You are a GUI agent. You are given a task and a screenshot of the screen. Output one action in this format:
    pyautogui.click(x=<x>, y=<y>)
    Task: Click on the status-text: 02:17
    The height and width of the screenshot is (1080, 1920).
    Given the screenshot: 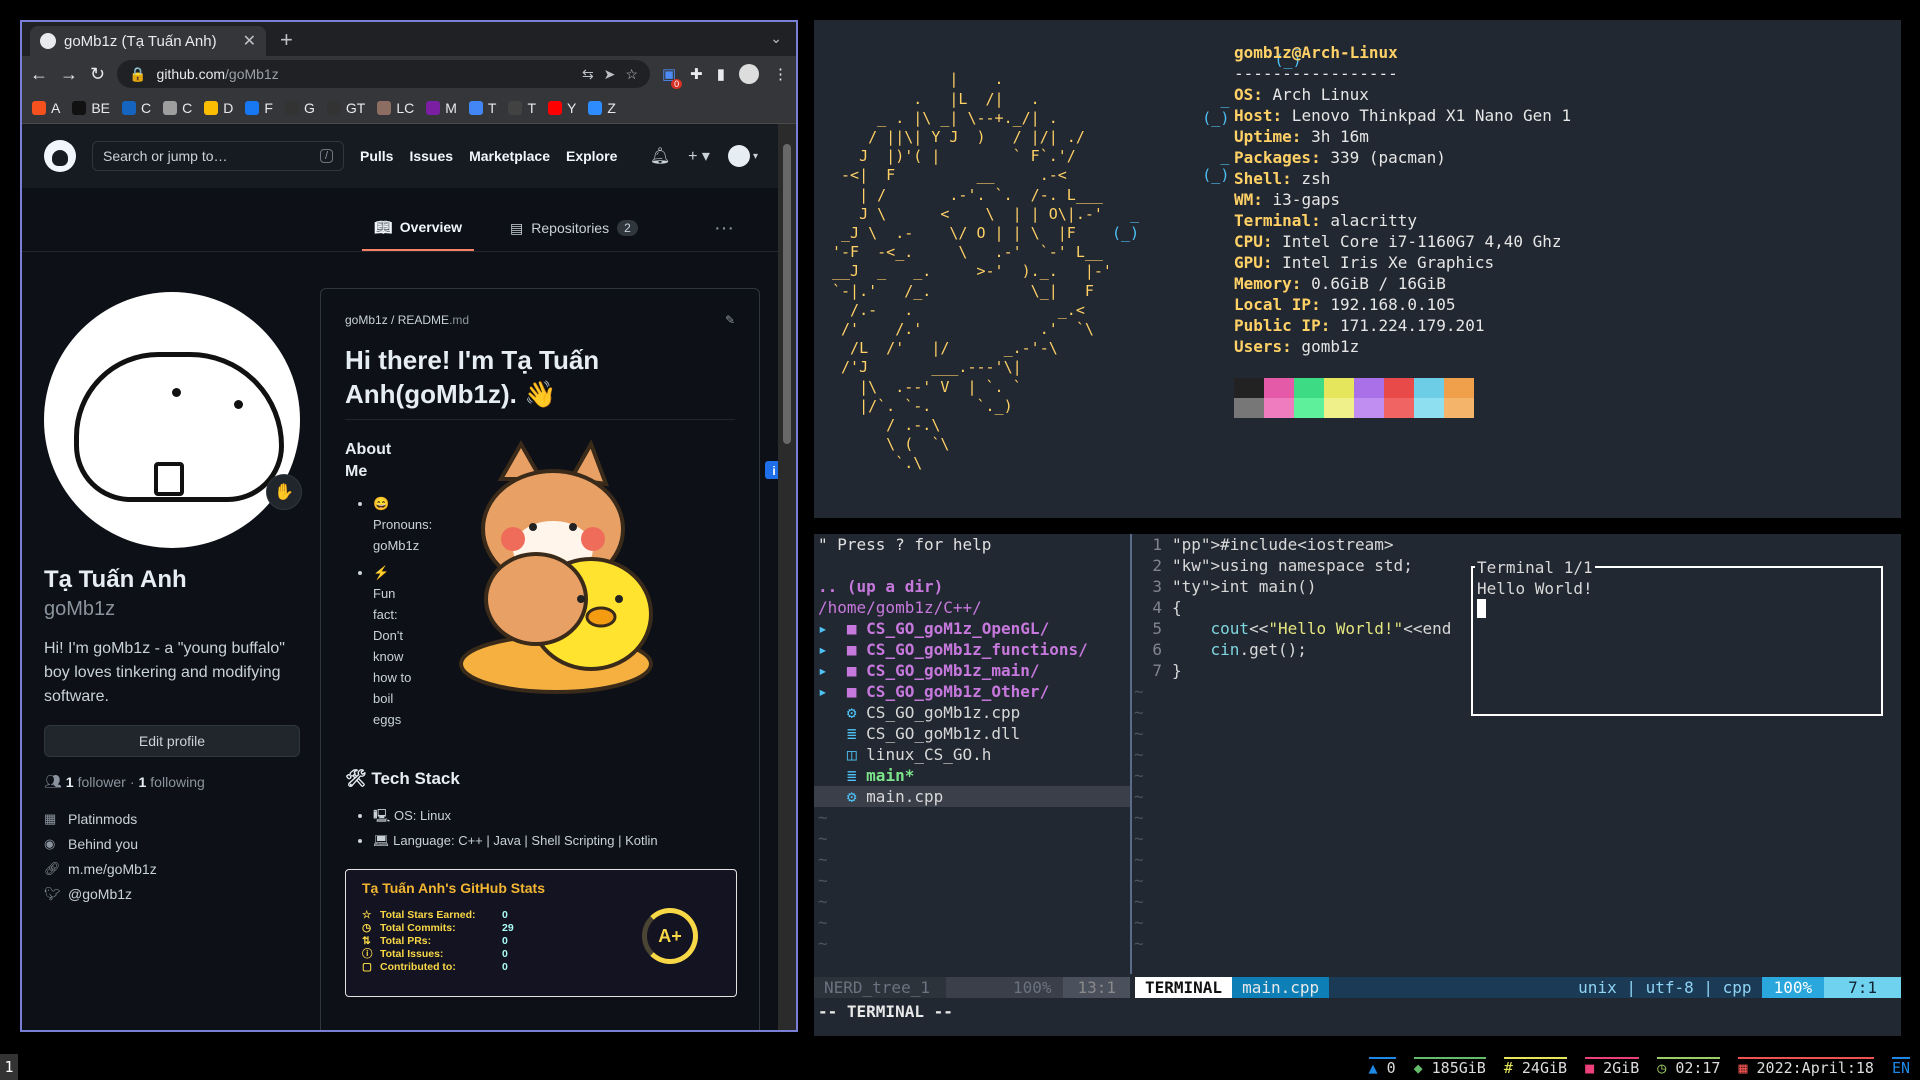 What is the action you would take?
    pyautogui.click(x=1698, y=1068)
    